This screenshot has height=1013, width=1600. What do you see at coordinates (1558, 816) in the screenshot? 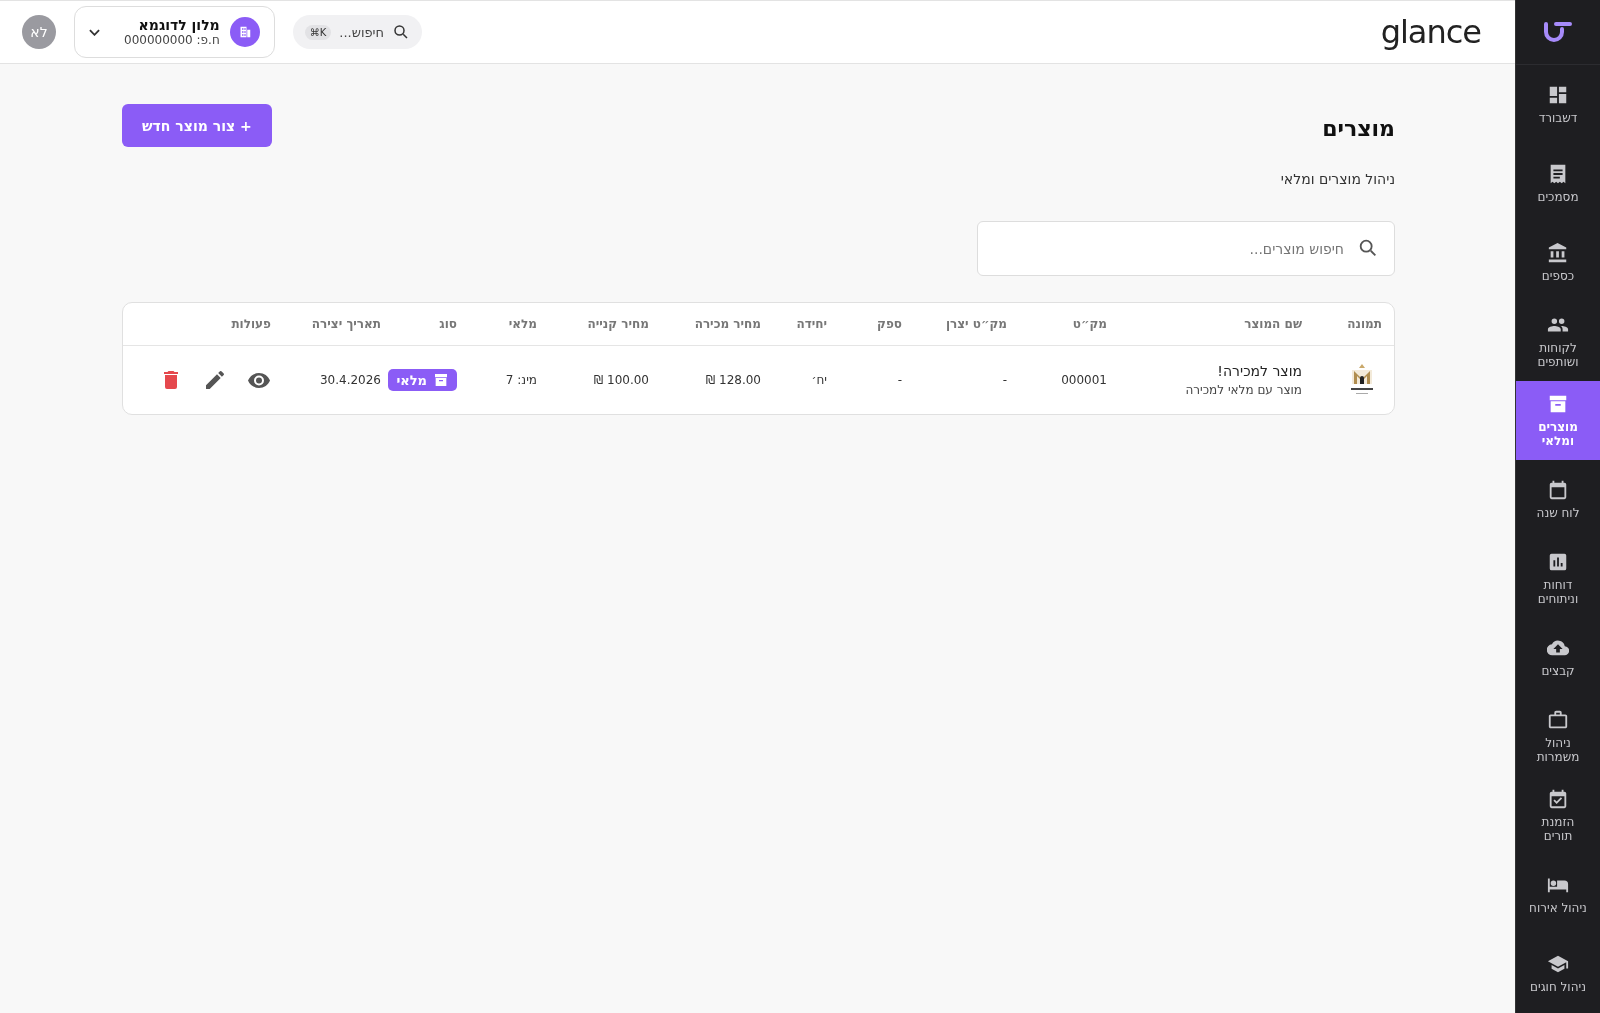
I see `nav-item: הזמנת תורים` at bounding box center [1558, 816].